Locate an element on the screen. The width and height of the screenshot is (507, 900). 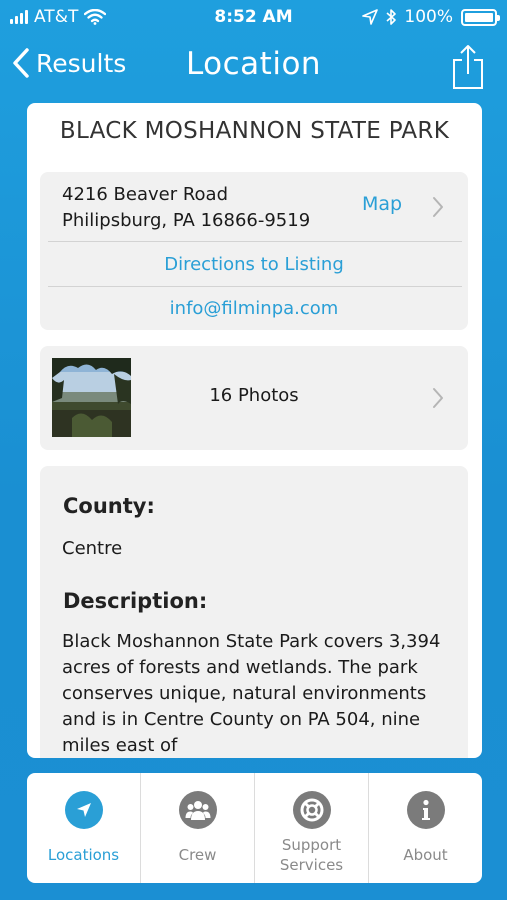
location-name: BLACK MOSHANNON STATE PARK is located at coordinates (254, 131).